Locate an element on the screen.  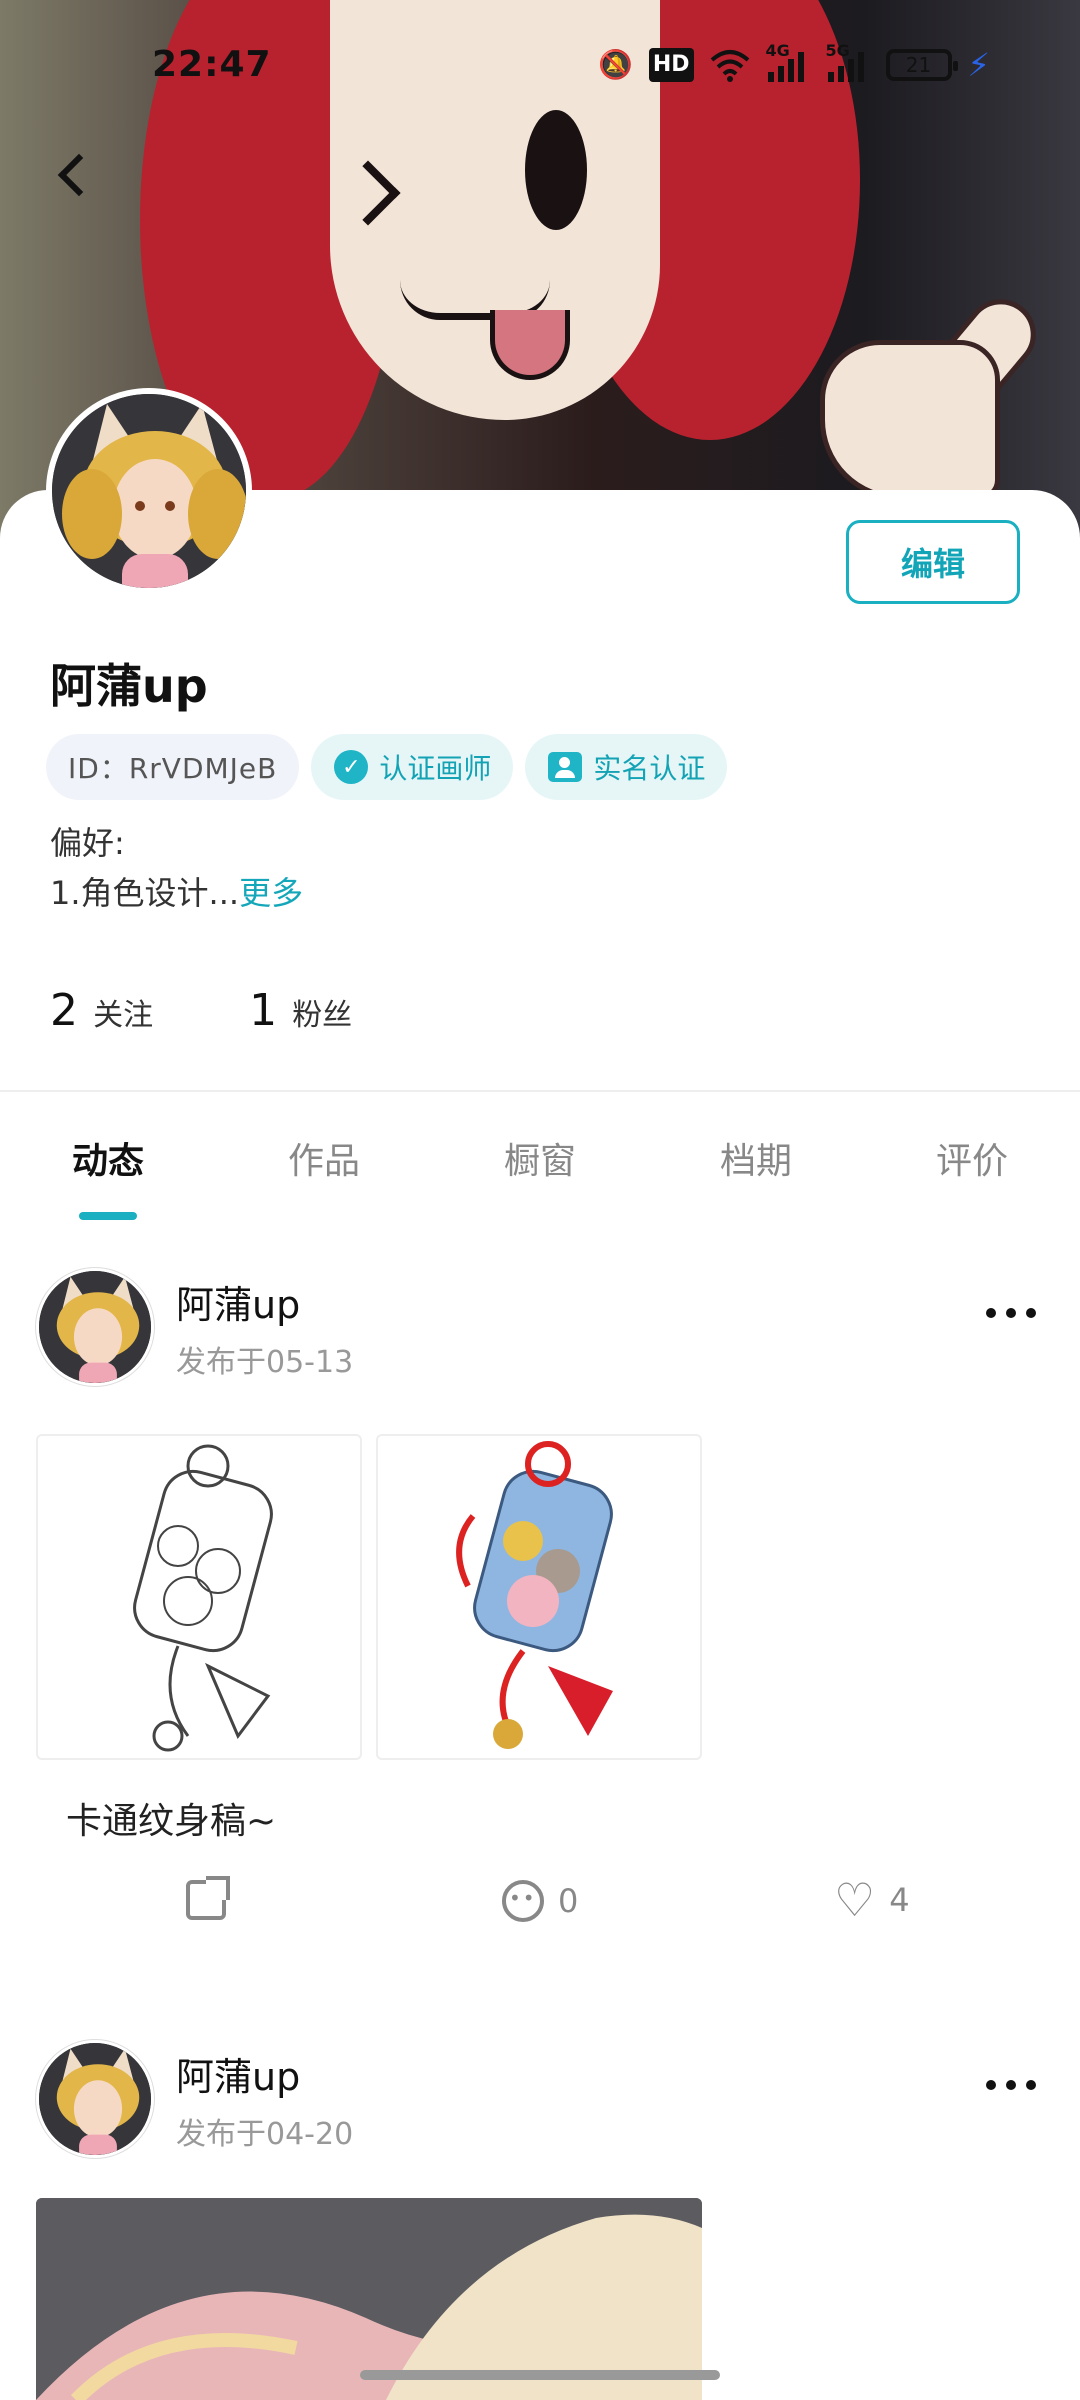
user-id-text: ID：RrVDMJeB is located at coordinates (173, 768).